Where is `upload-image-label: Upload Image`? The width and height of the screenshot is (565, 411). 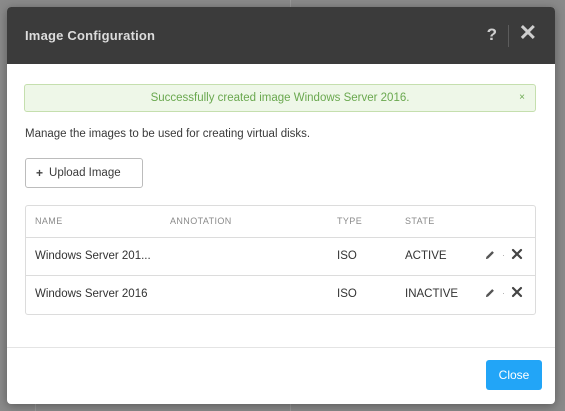
upload-image-label: Upload Image is located at coordinates (85, 173).